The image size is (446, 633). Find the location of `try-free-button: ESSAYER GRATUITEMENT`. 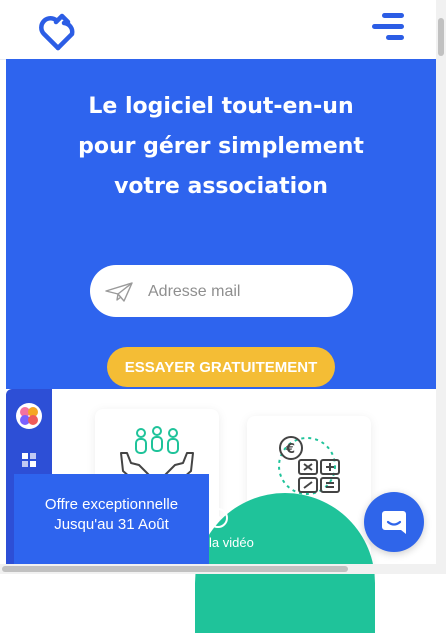

try-free-button: ESSAYER GRATUITEMENT is located at coordinates (221, 367).